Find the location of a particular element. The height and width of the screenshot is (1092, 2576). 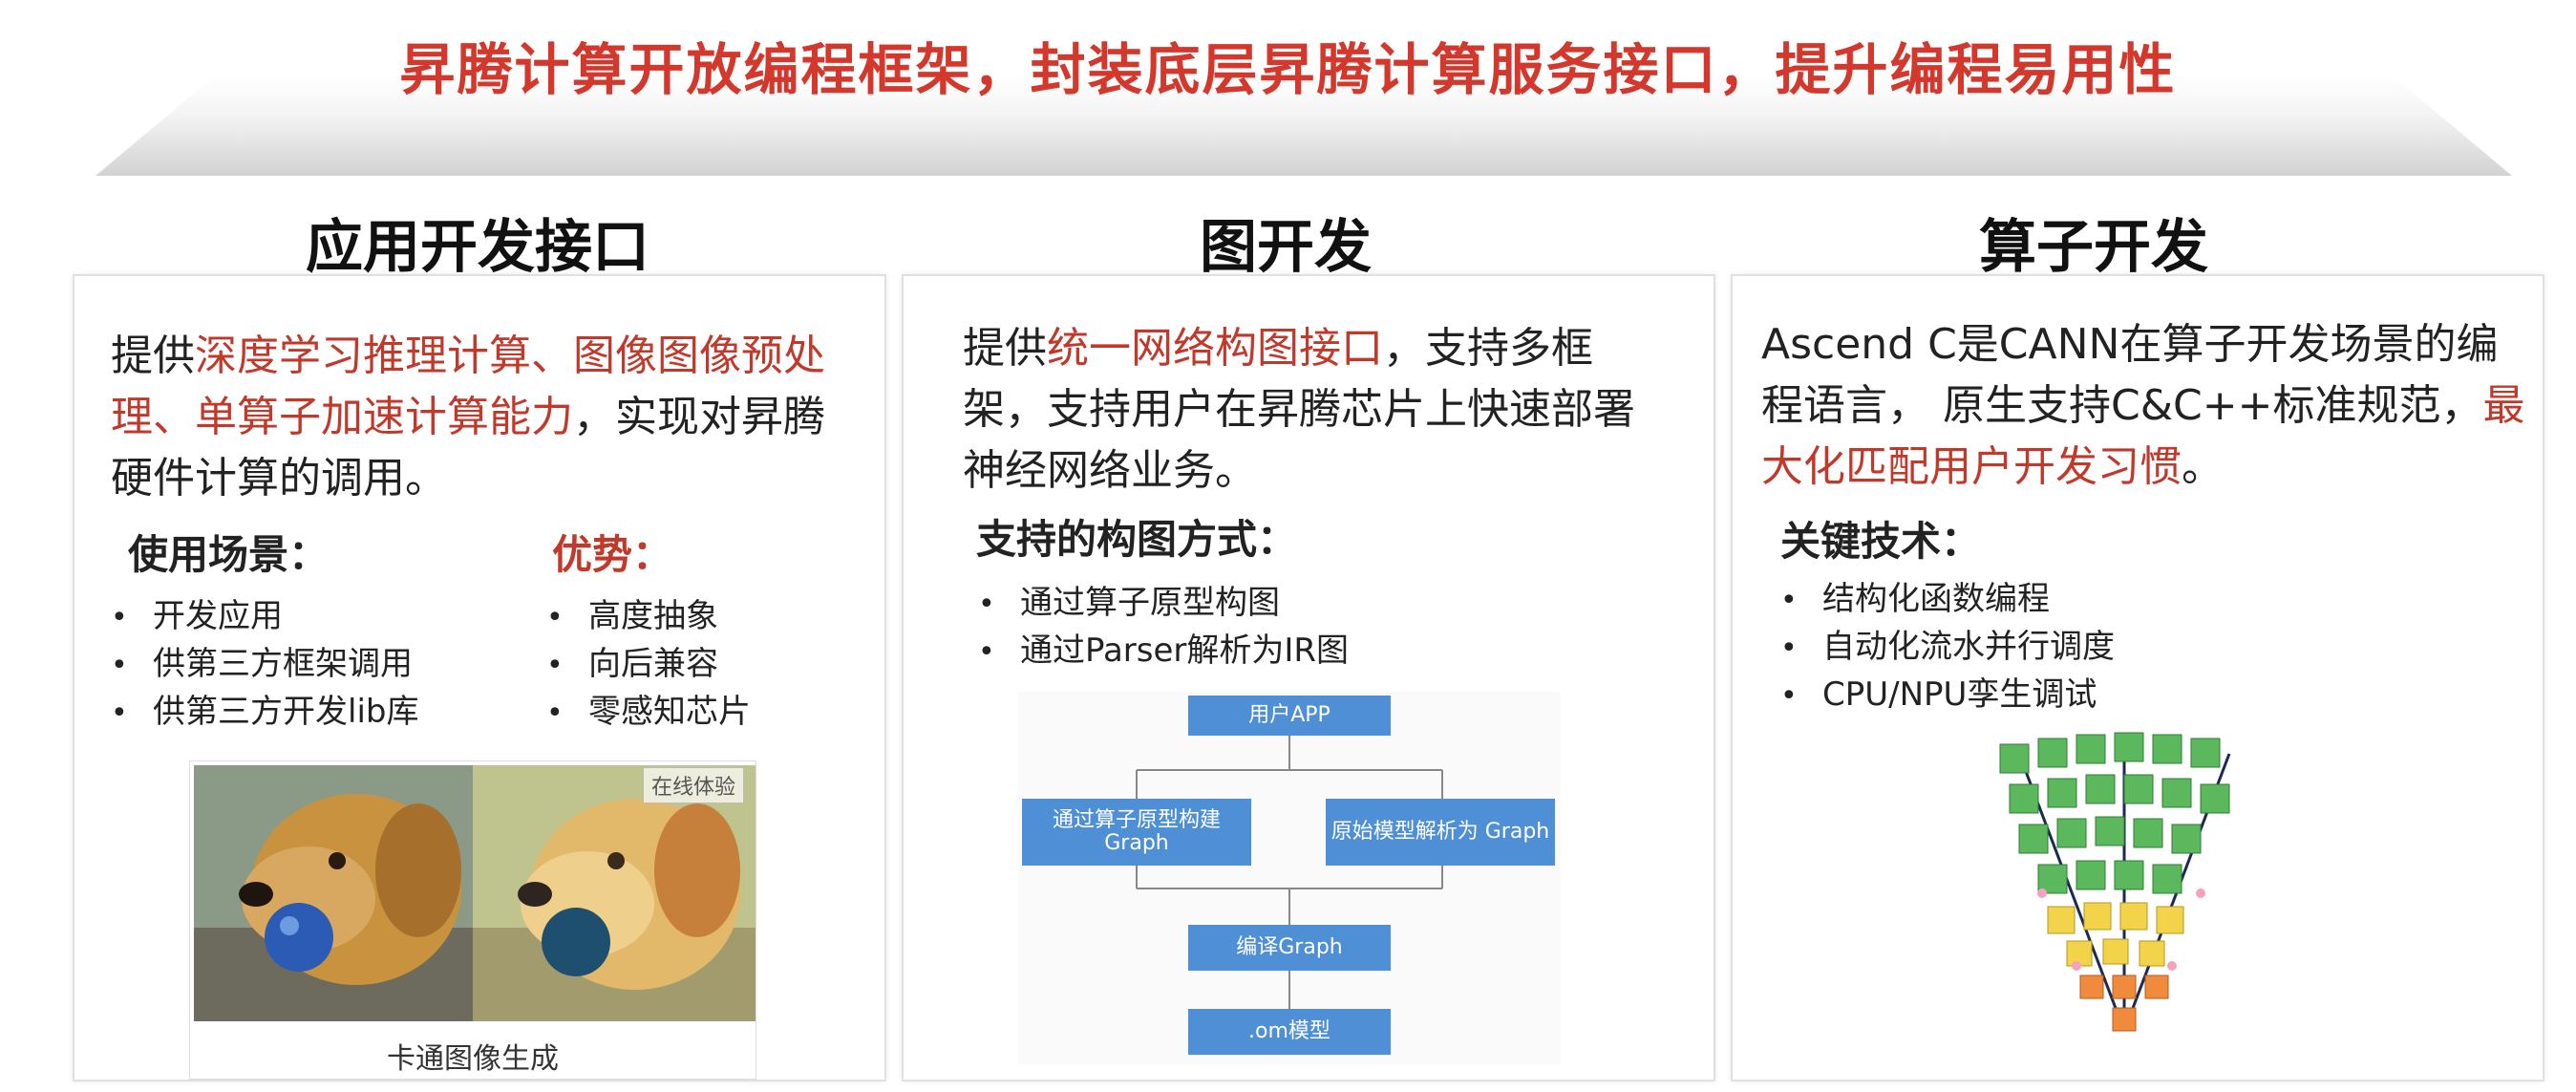

image-caption: 卡通图像生成 is located at coordinates (473, 1059).